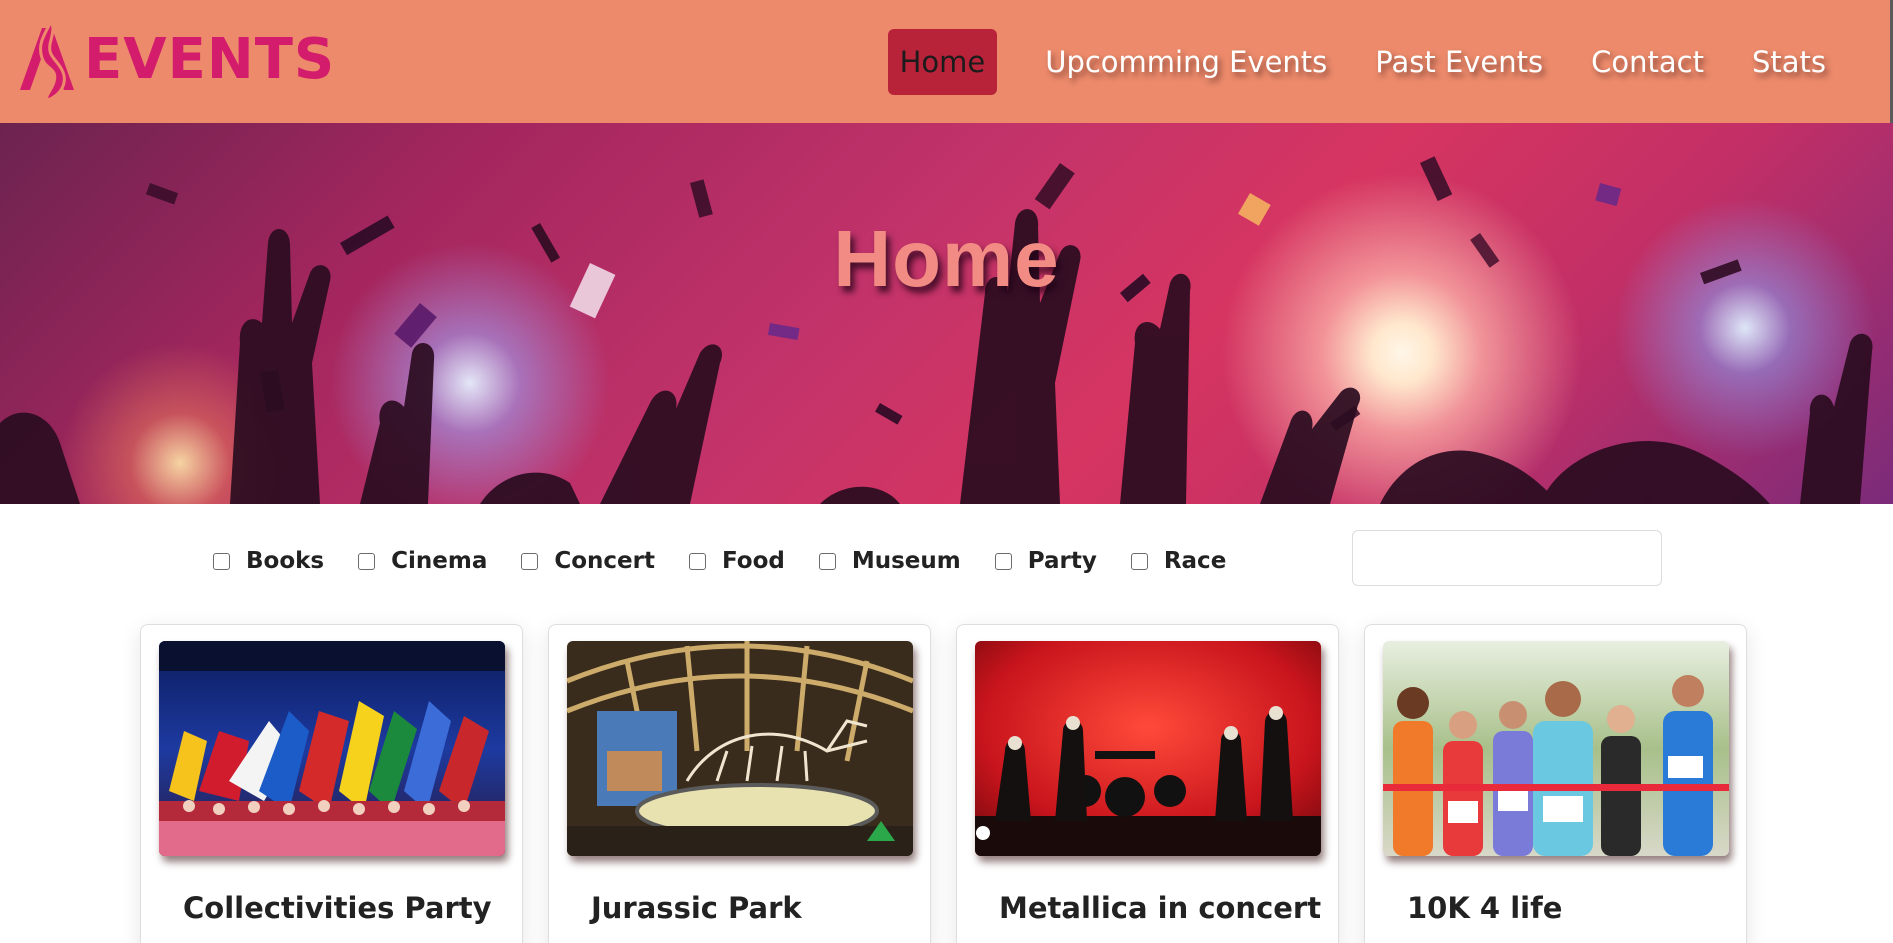 This screenshot has height=943, width=1893. I want to click on event-card-jurassic-park: Jurassic Park, so click(739, 783).